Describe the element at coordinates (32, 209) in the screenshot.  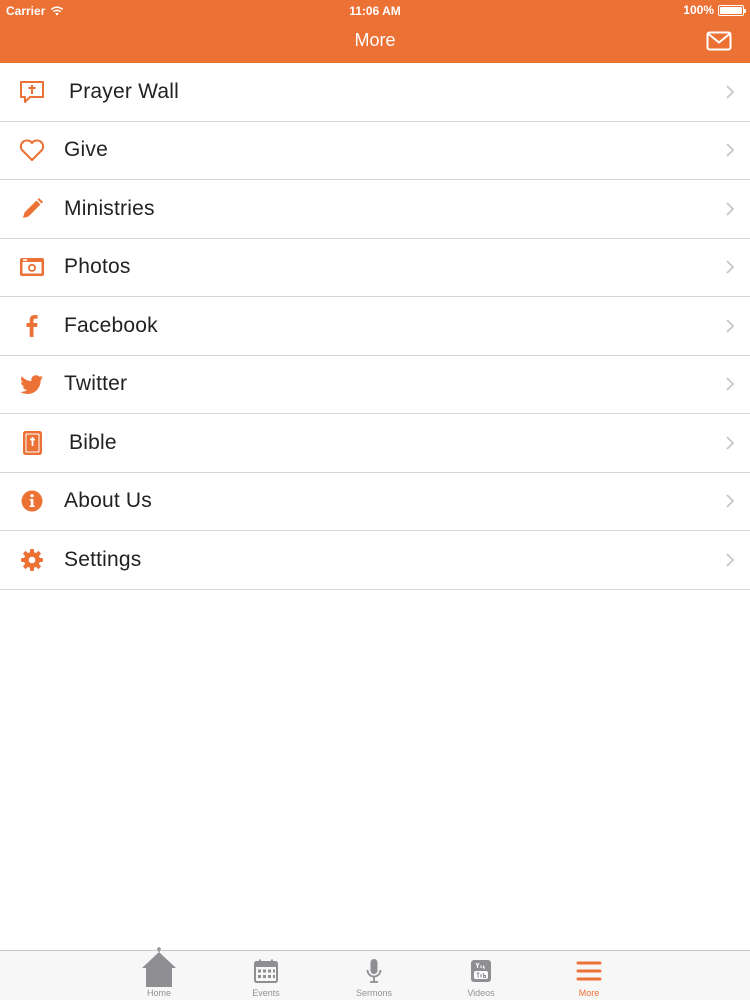
I see `pencil-icon` at that location.